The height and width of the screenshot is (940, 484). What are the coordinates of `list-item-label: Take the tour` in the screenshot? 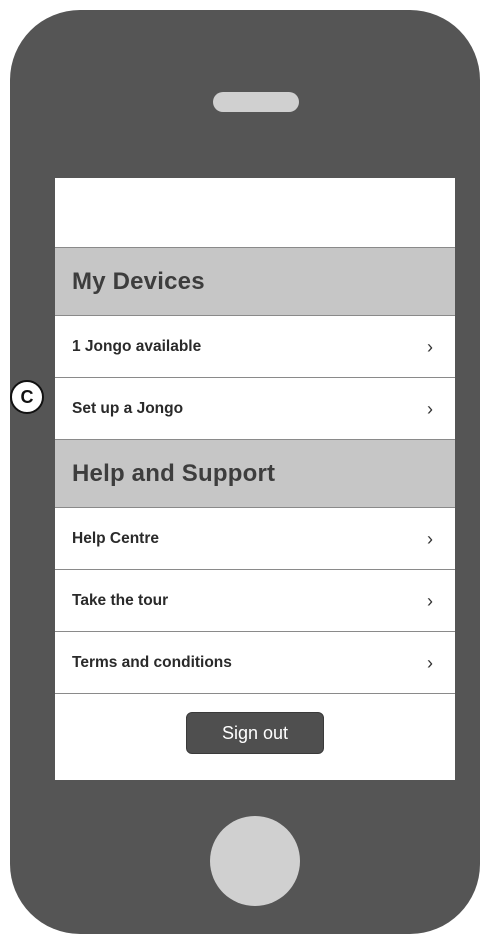 It's located at (120, 600).